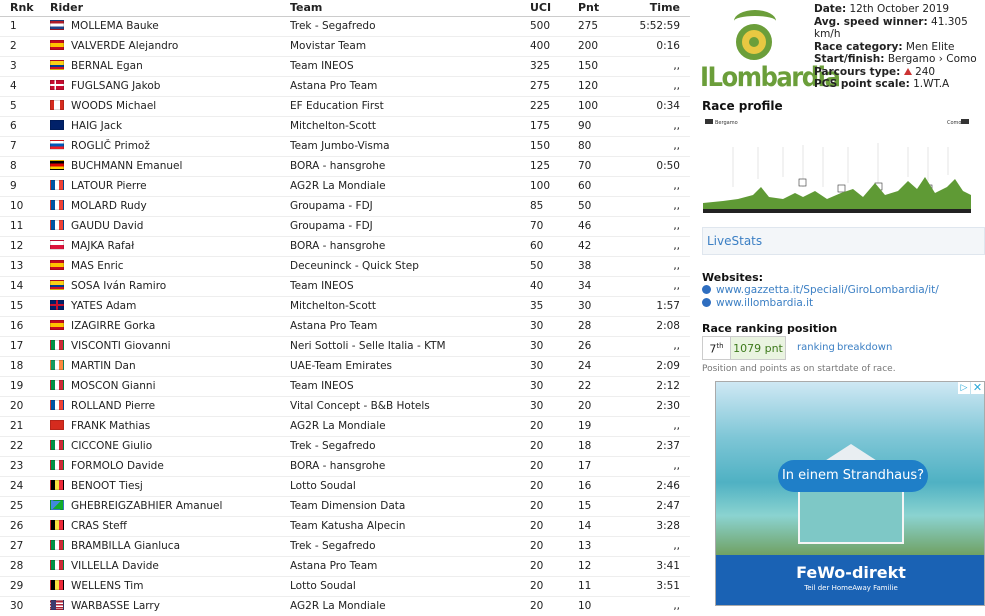 The width and height of the screenshot is (985, 616). I want to click on rider-link: IZAGIRRE Gorka, so click(113, 326).